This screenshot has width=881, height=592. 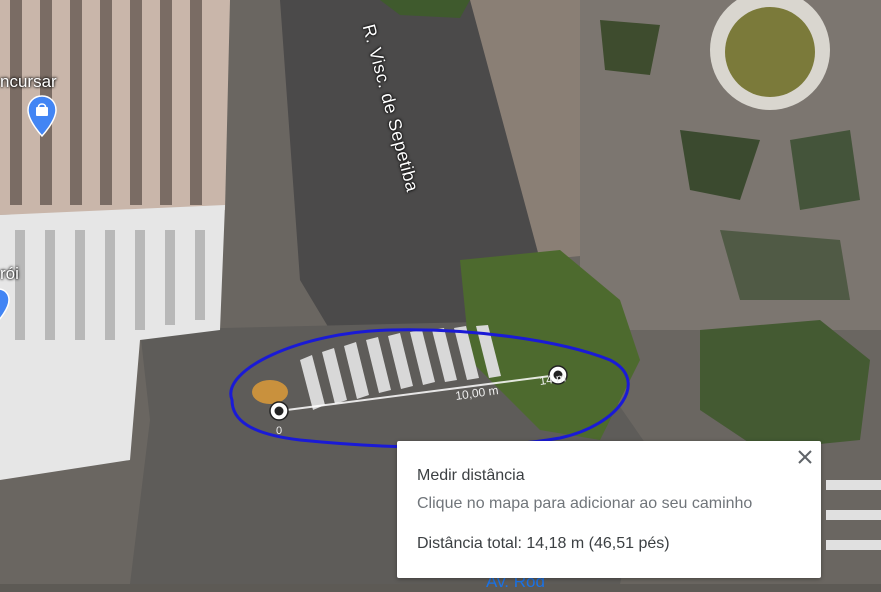 What do you see at coordinates (9, 274) in the screenshot?
I see `poi-label-mid: rói` at bounding box center [9, 274].